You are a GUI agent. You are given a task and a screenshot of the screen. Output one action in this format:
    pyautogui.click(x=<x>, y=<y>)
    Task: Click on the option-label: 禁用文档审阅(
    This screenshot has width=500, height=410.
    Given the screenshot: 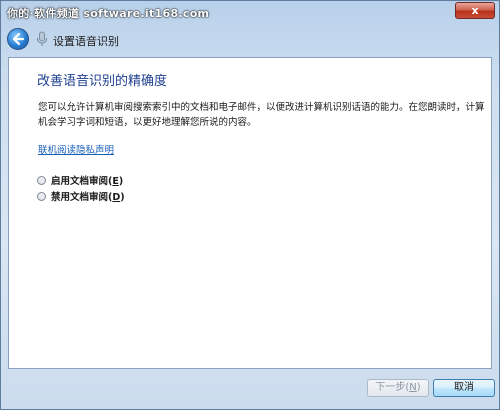 What is the action you would take?
    pyautogui.click(x=82, y=197)
    